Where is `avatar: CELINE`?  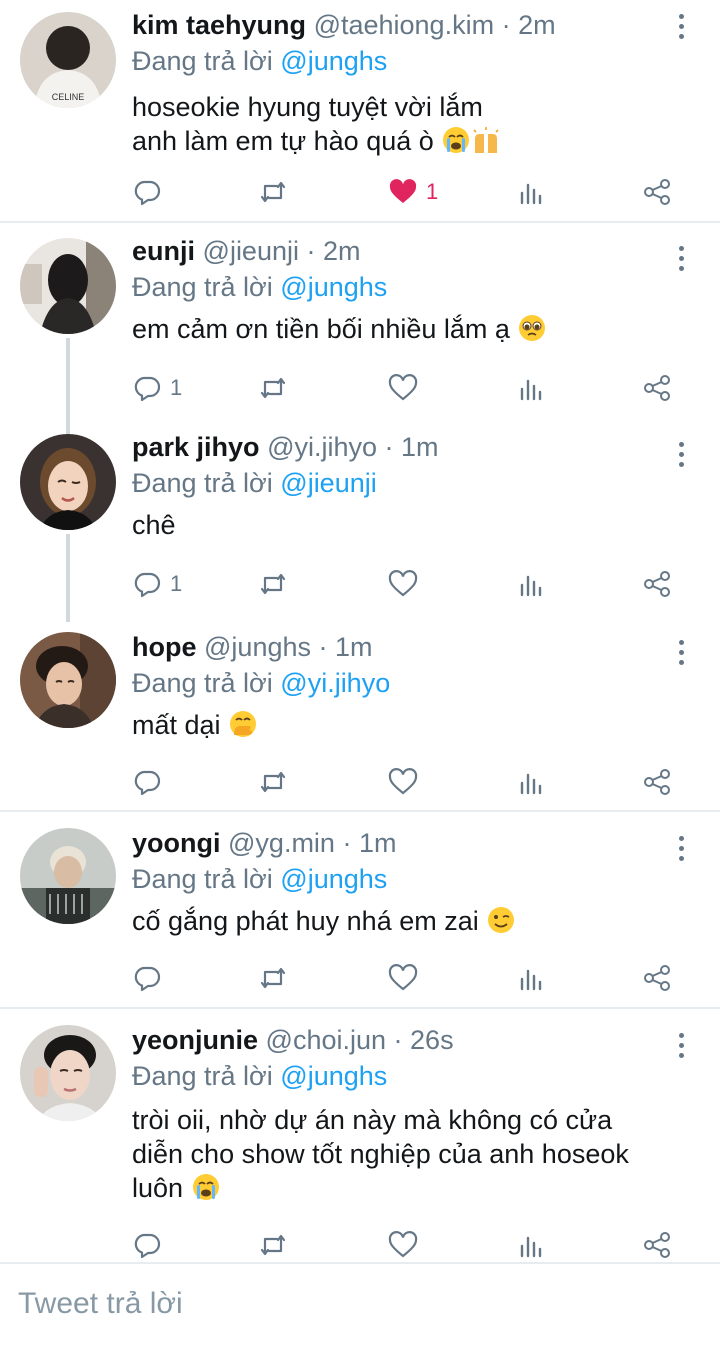
avatar: CELINE is located at coordinates (68, 60).